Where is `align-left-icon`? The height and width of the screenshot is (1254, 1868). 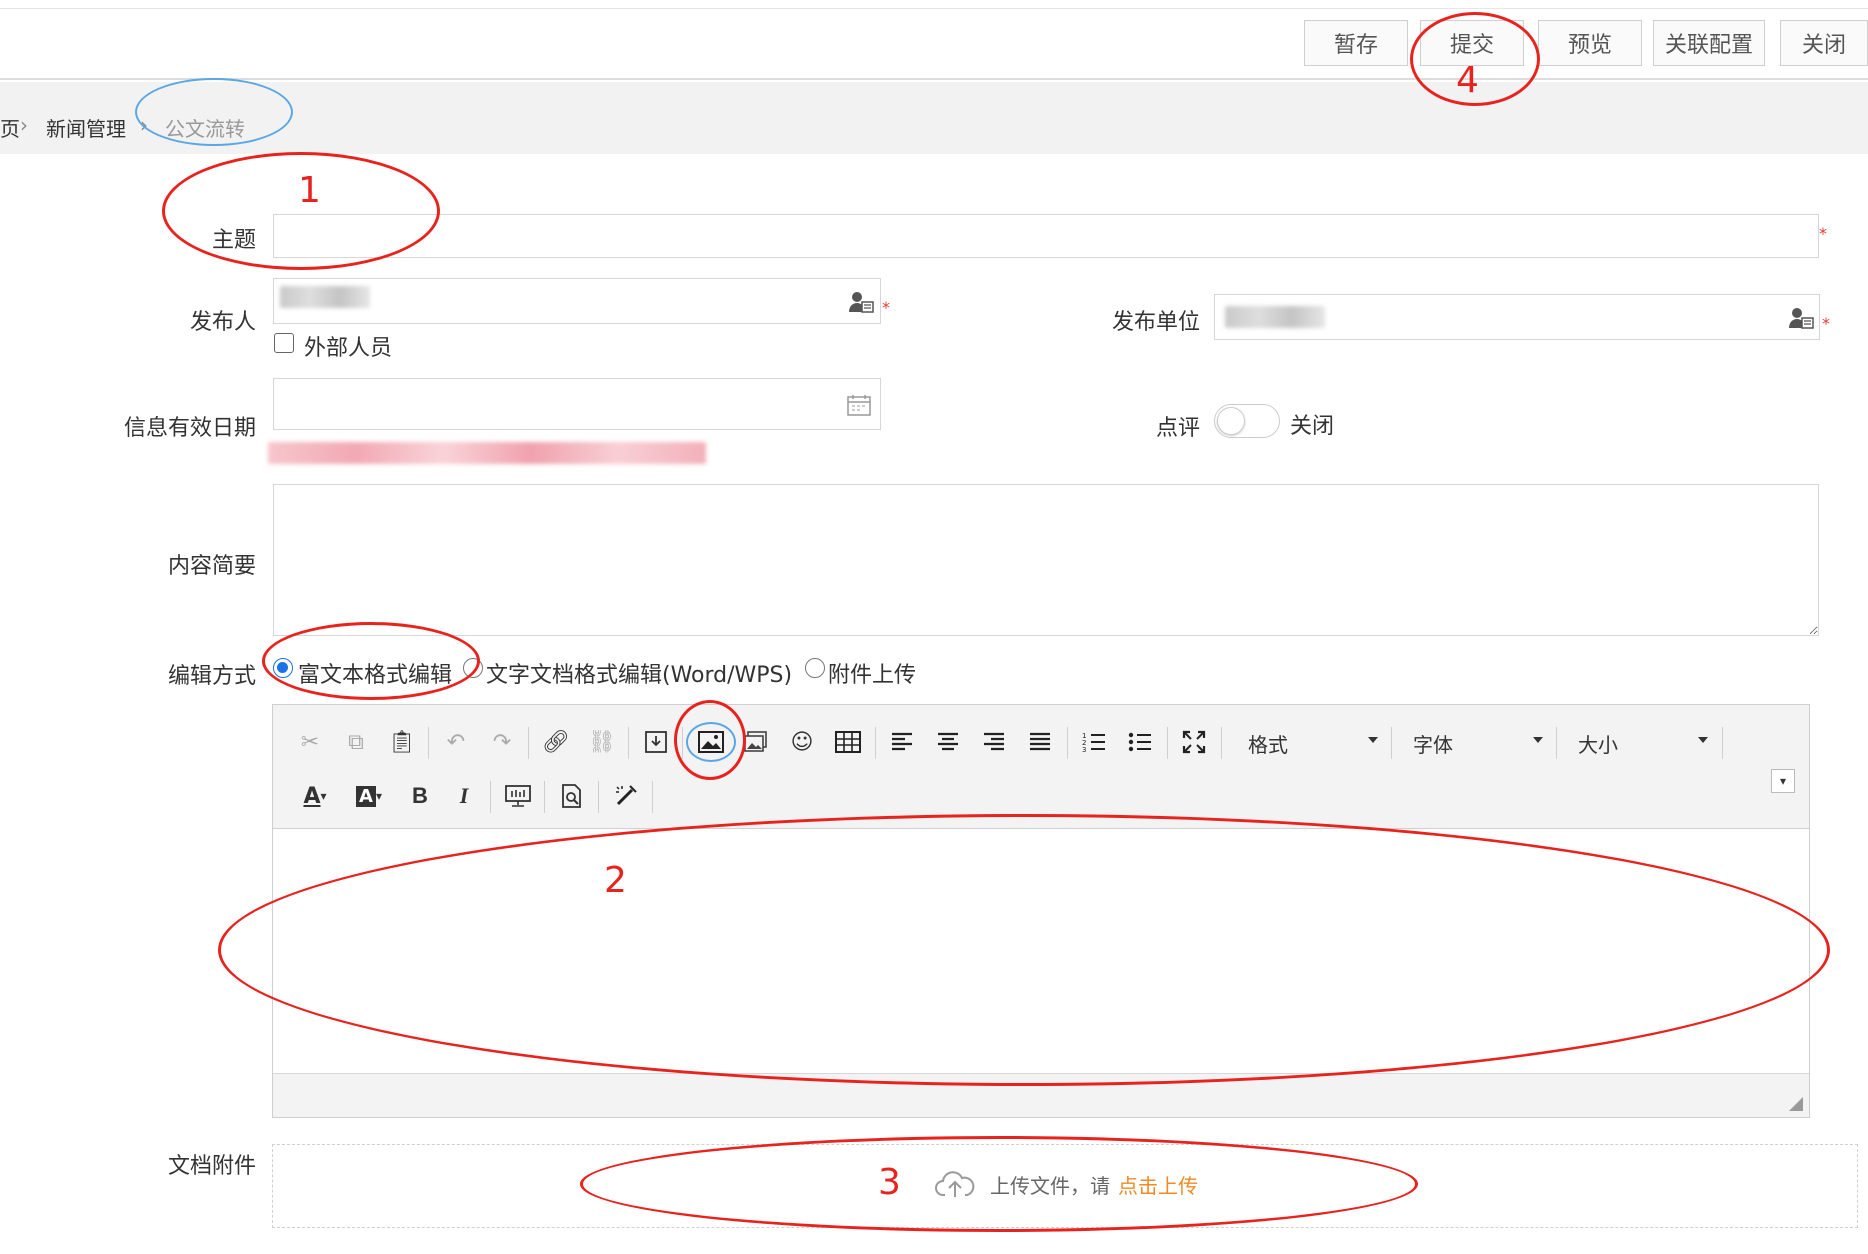 align-left-icon is located at coordinates (902, 742).